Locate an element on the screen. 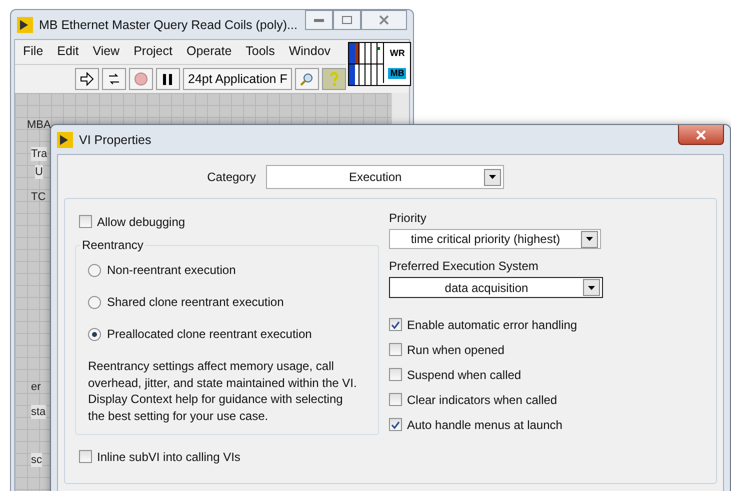  icon-label: MB is located at coordinates (397, 73).